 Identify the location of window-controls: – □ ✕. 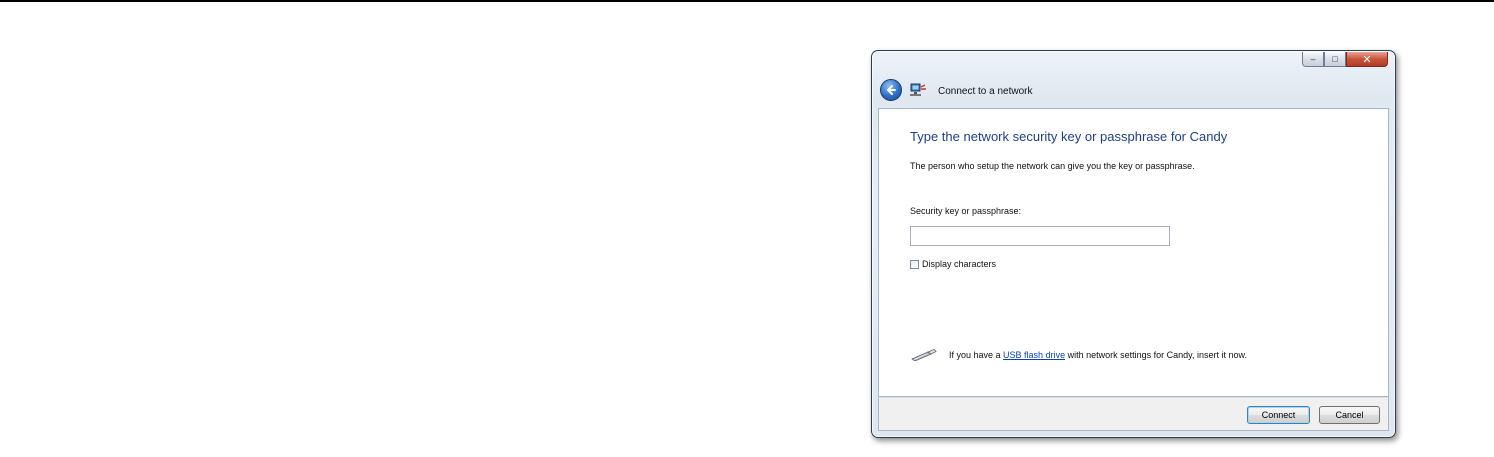
(1345, 59).